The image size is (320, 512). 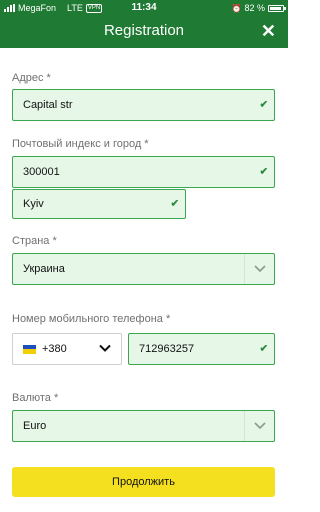 What do you see at coordinates (236, 8) in the screenshot?
I see `alarm-icon: ⏰` at bounding box center [236, 8].